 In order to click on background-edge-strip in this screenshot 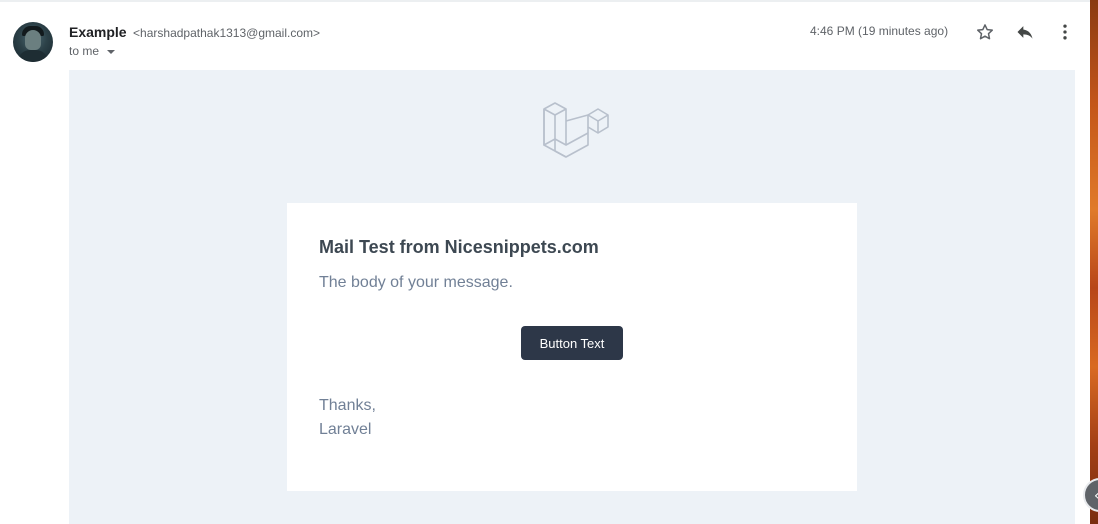, I will do `click(1094, 262)`.